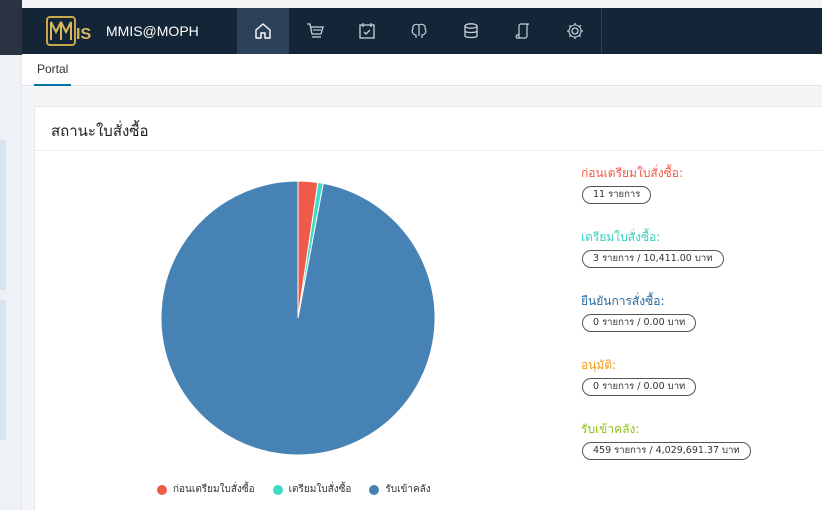 This screenshot has width=822, height=510. I want to click on legend-item: รับเข้าคลัง, so click(400, 489).